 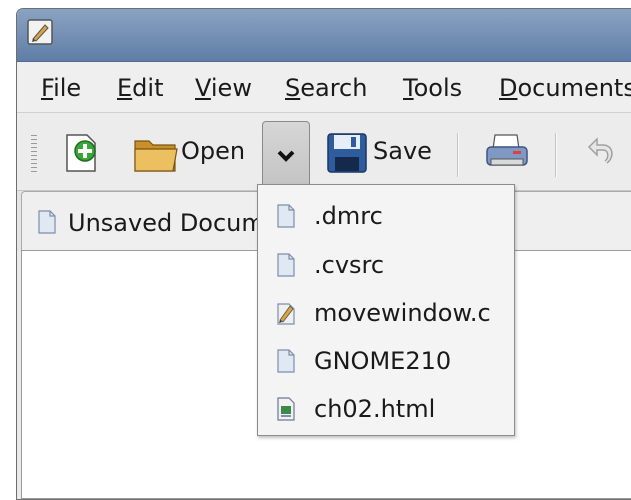 I want to click on menu-search: Search, so click(x=326, y=88).